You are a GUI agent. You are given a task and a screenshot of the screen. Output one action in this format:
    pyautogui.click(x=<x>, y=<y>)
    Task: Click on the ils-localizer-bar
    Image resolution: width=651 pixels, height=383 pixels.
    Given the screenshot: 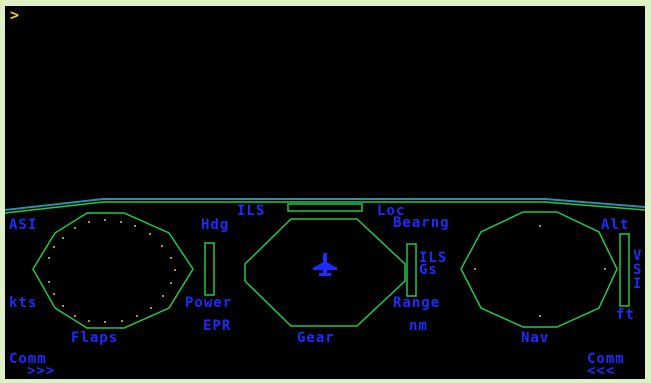 What is the action you would take?
    pyautogui.click(x=325, y=207)
    